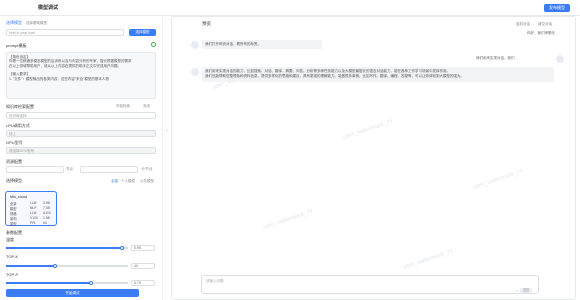 Image resolution: width=580 pixels, height=300 pixels. What do you see at coordinates (206, 23) in the screenshot?
I see `preview-title: 预览` at bounding box center [206, 23].